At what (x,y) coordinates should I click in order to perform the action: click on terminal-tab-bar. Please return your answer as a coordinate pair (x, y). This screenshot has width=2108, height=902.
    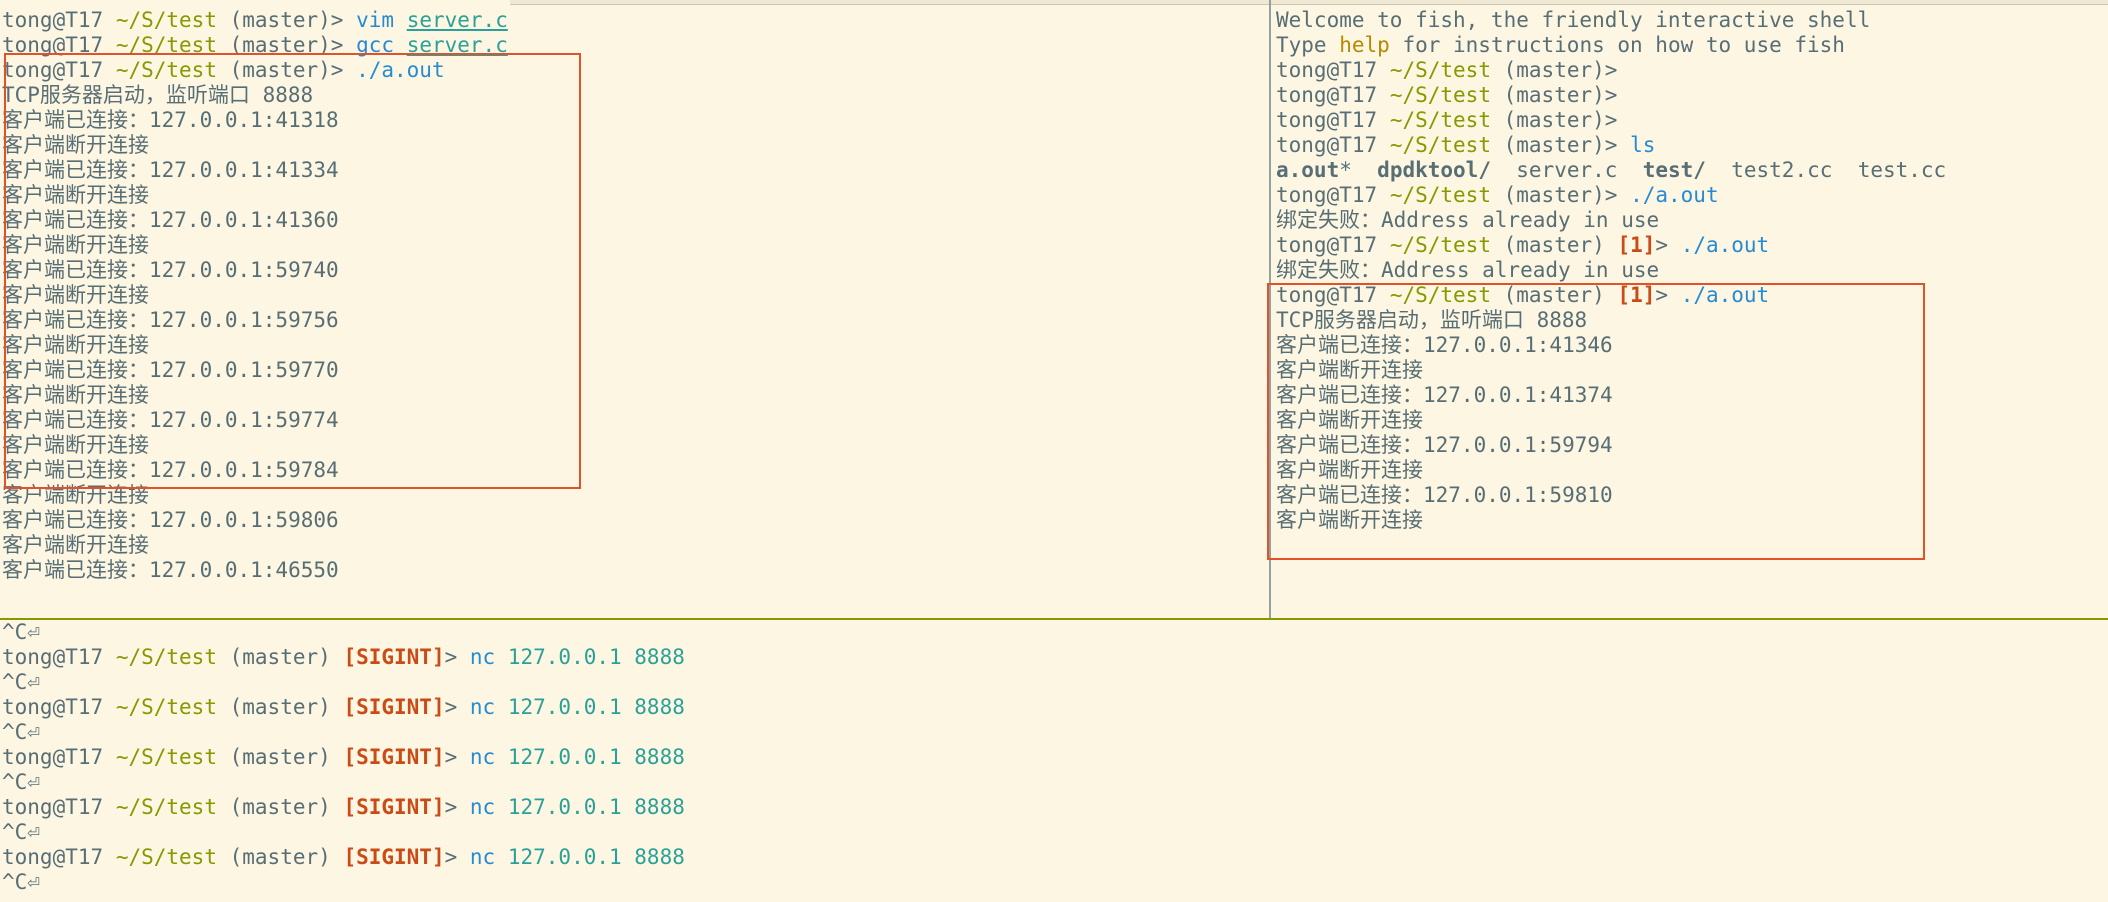
    Looking at the image, I should click on (1309, 2).